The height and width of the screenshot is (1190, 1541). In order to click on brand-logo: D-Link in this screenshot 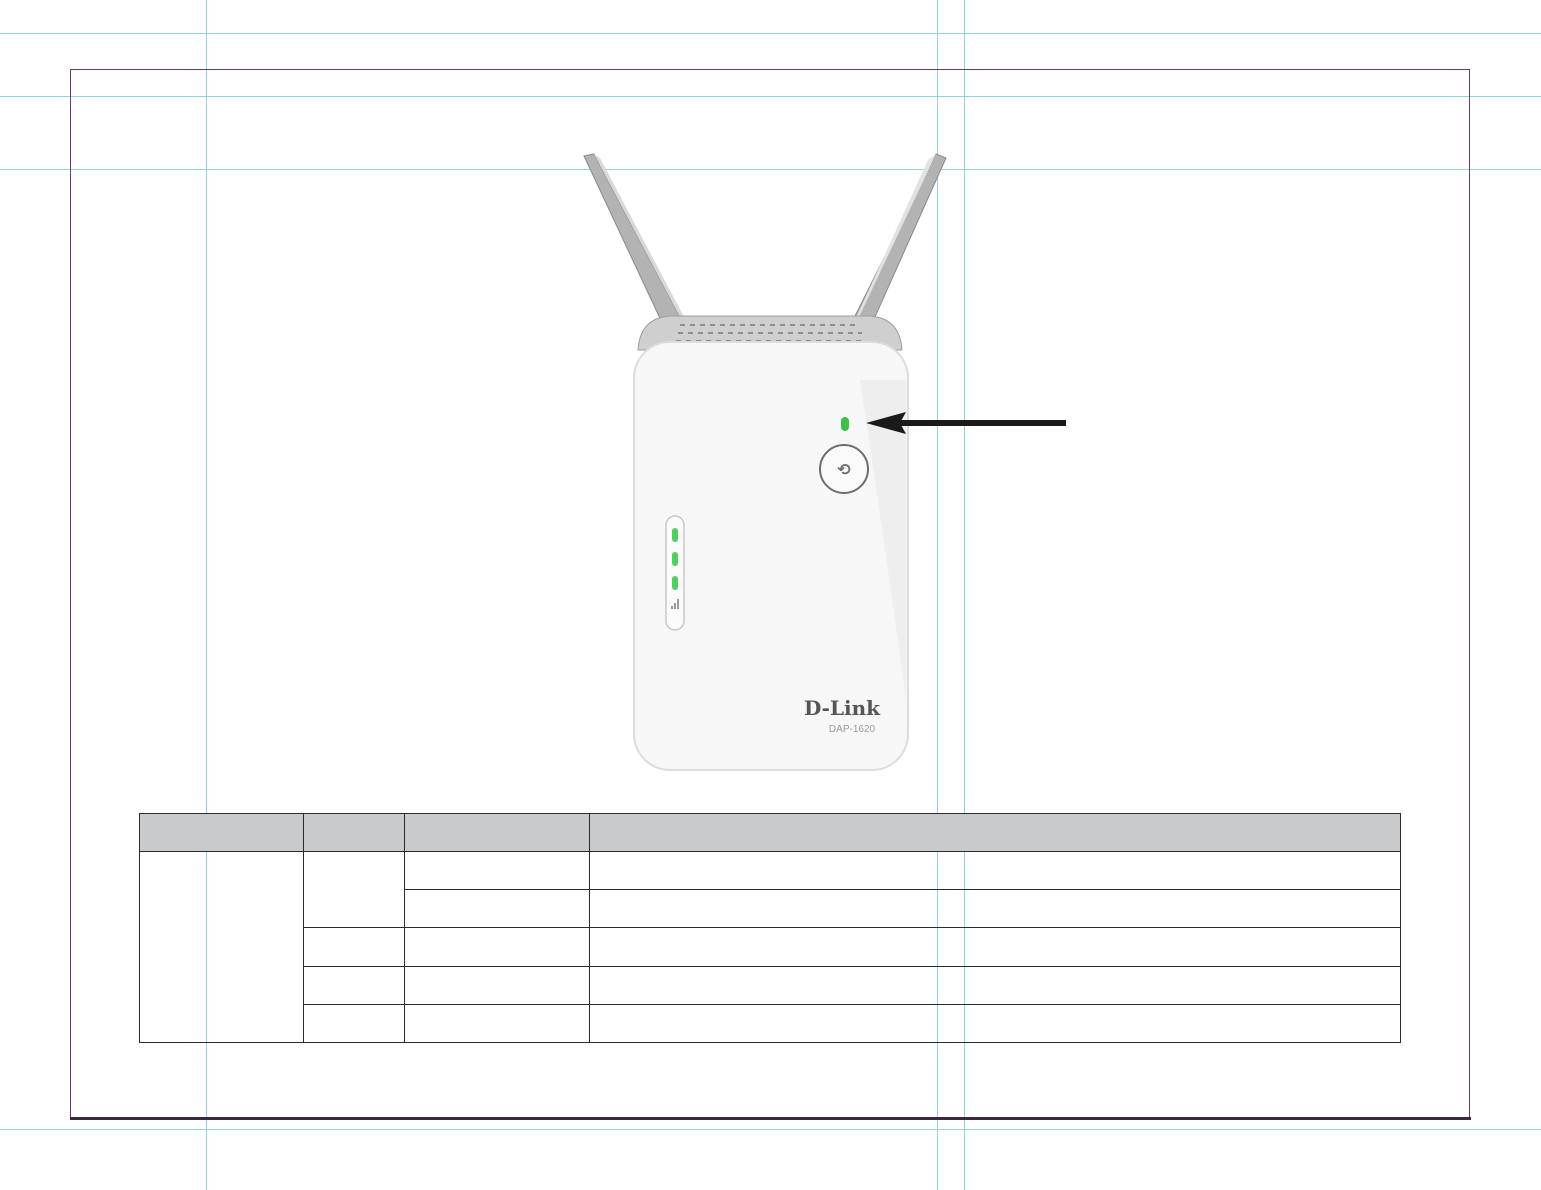, I will do `click(842, 708)`.